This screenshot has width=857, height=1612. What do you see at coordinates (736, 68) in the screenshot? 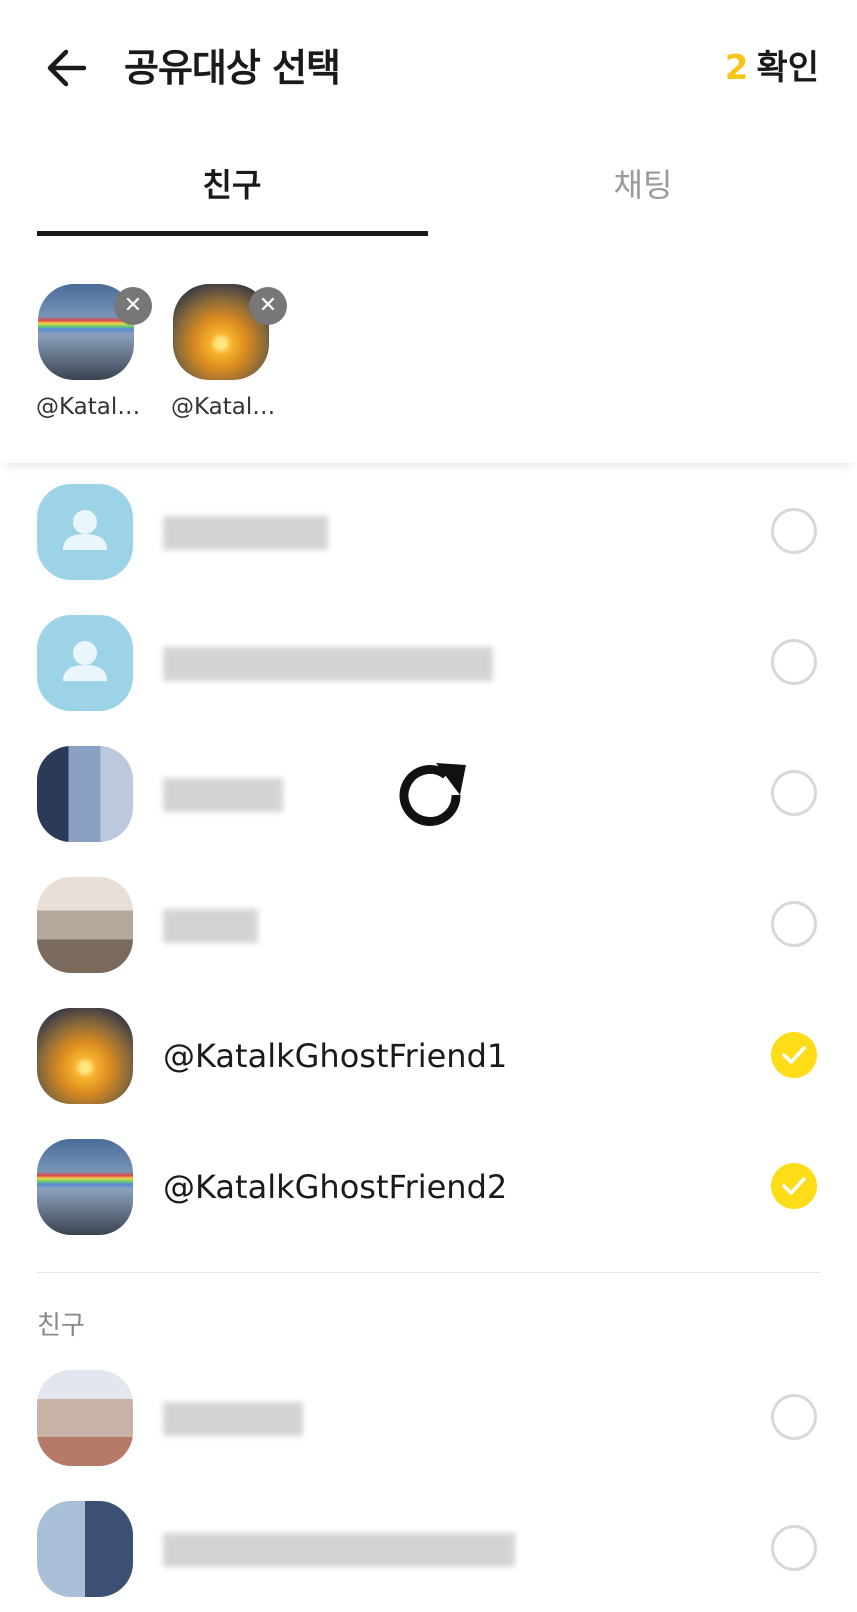
I see `selected-count: 2` at bounding box center [736, 68].